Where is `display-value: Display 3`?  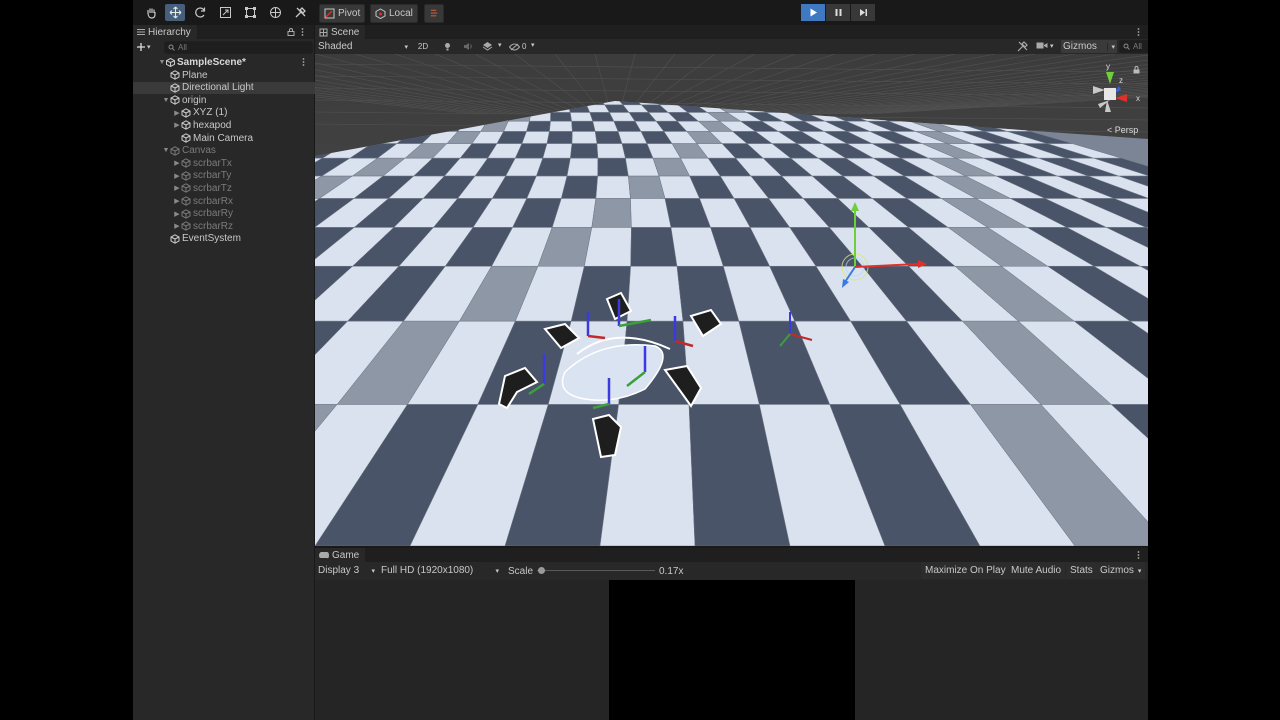 display-value: Display 3 is located at coordinates (339, 570).